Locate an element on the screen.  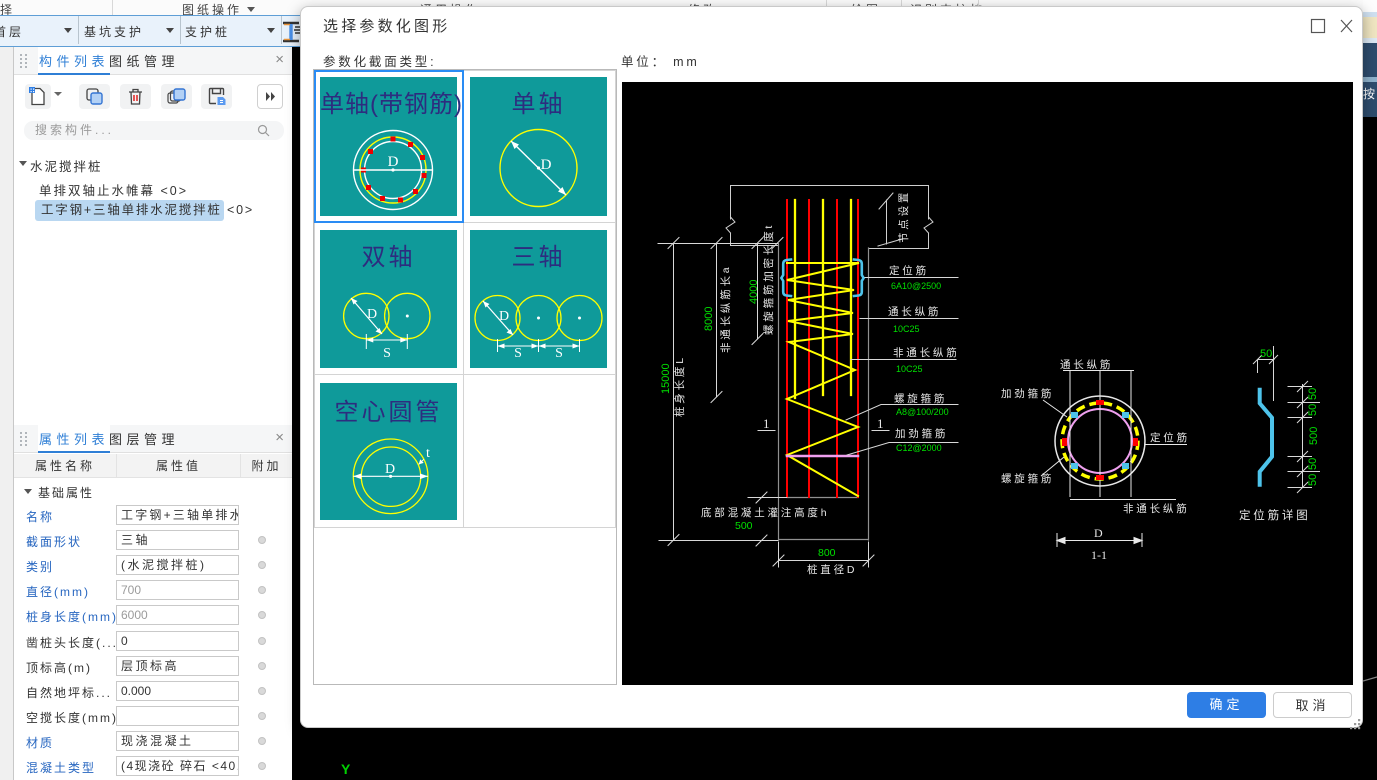
svg-text: 底部混凝土灌注高度h is located at coordinates (765, 512).